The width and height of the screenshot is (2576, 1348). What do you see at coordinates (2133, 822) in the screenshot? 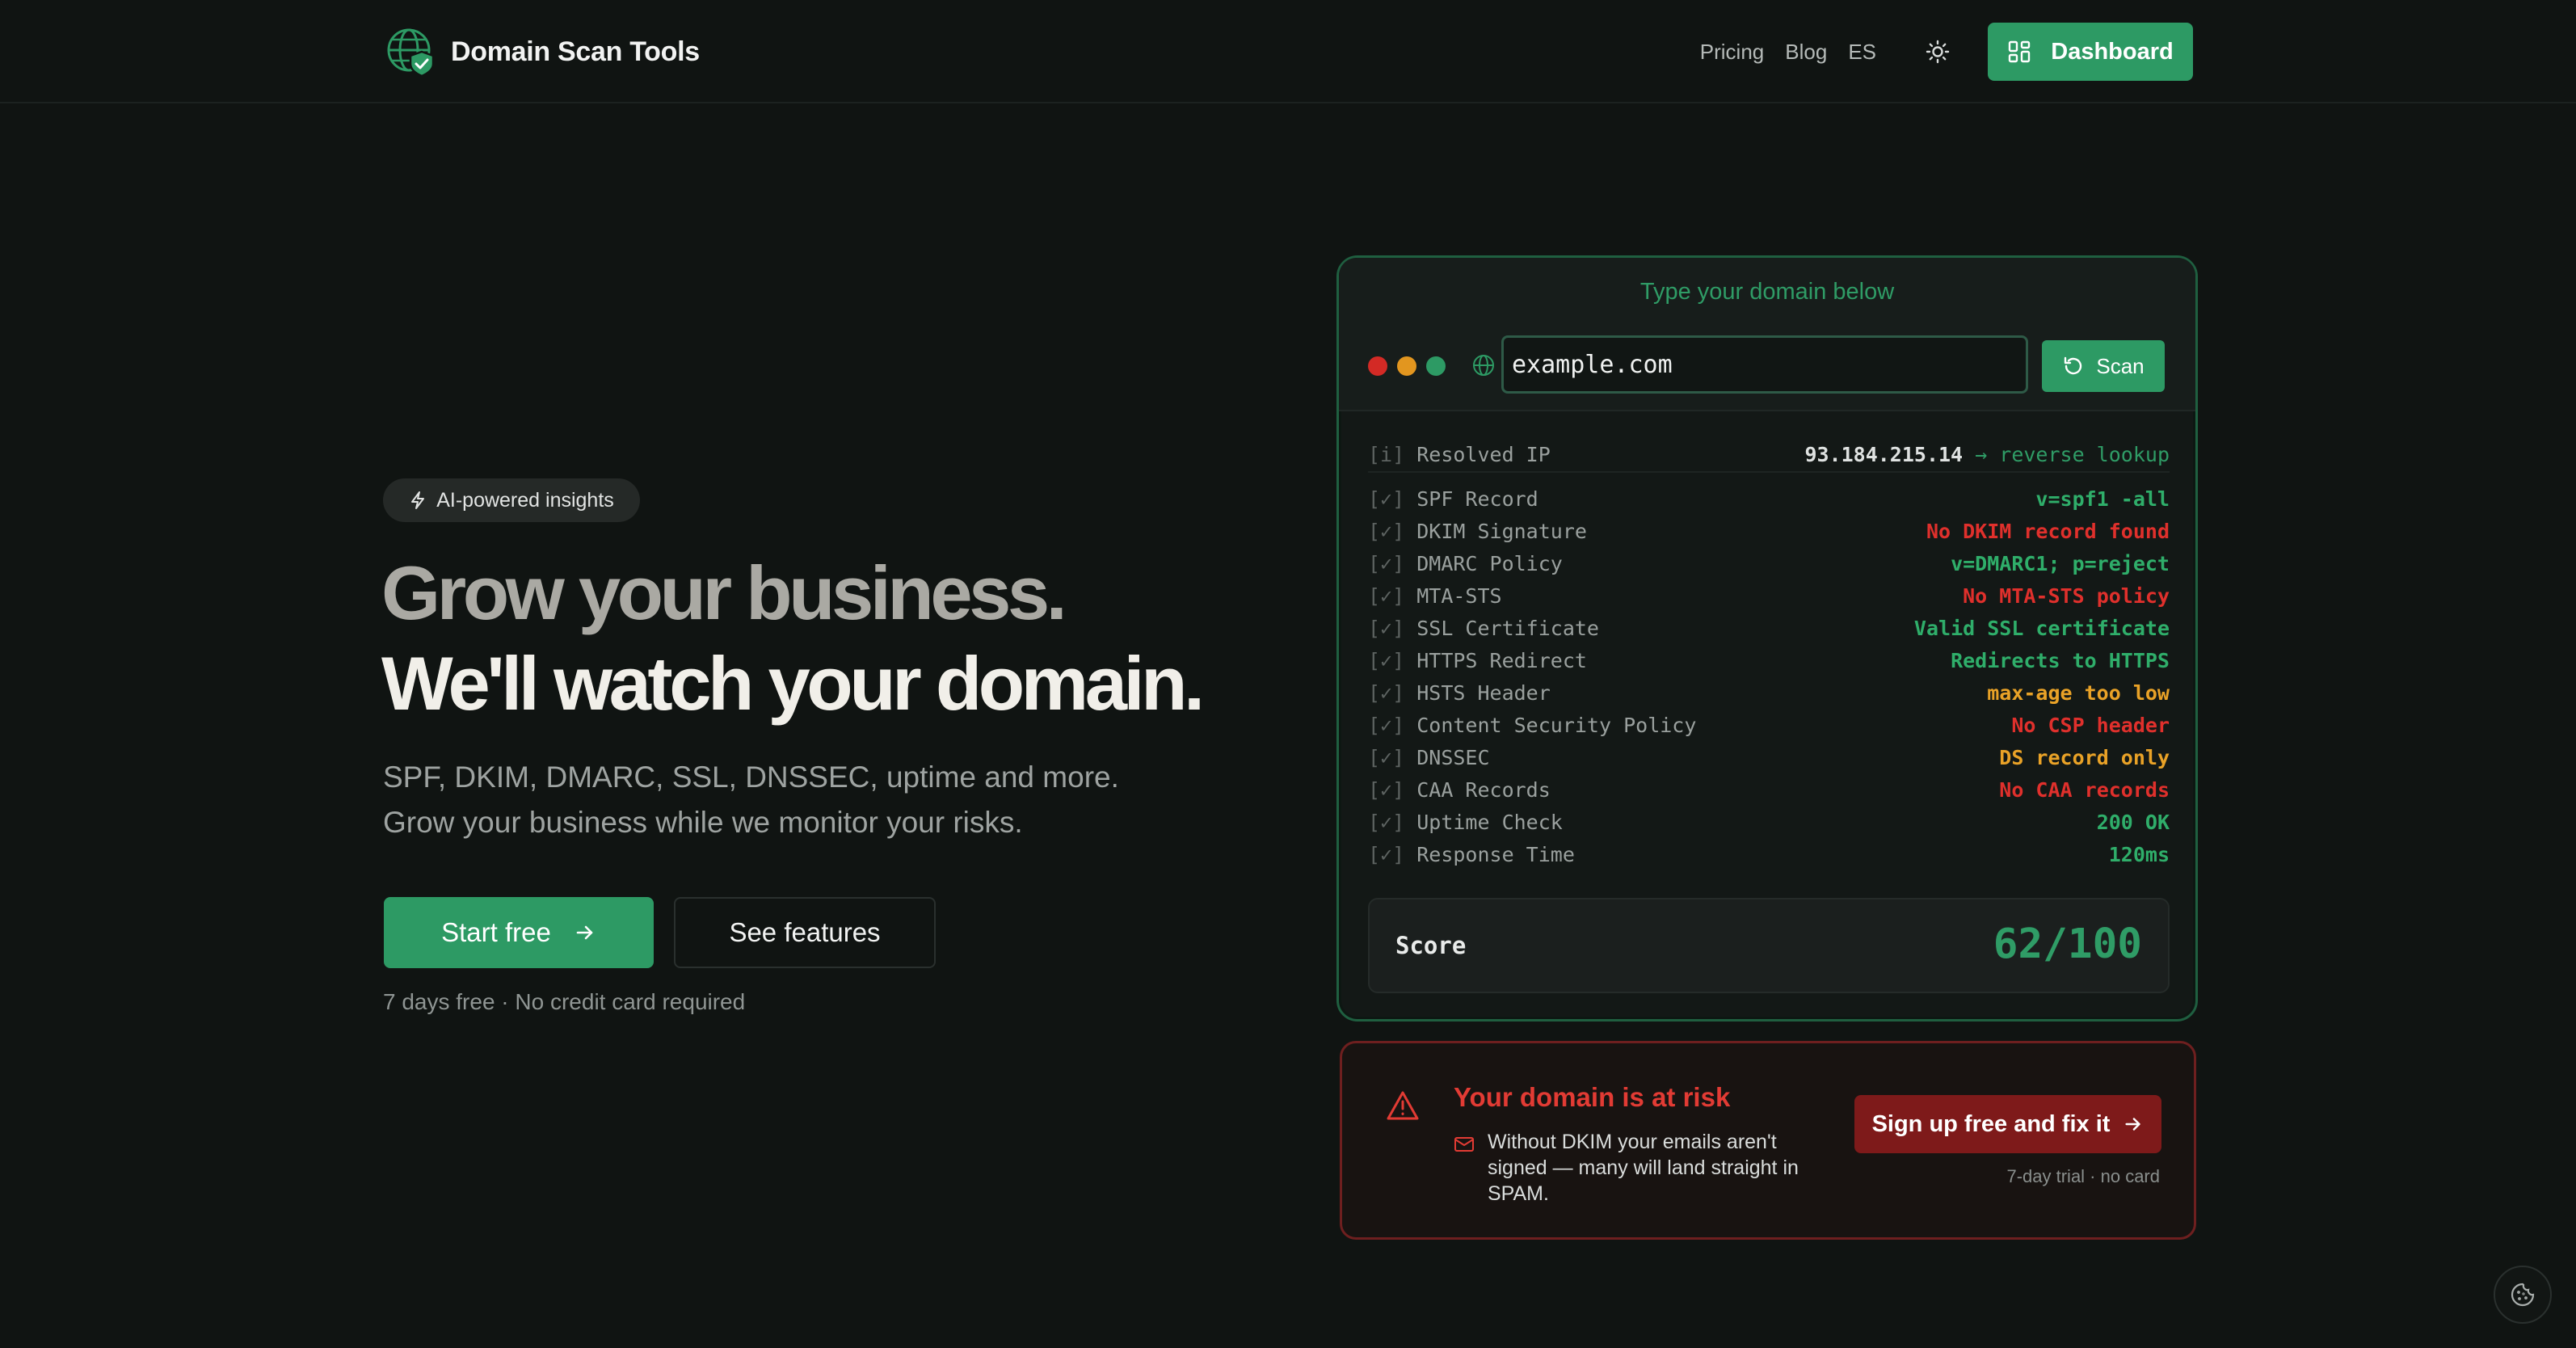
I see `check-result: 200 OK` at bounding box center [2133, 822].